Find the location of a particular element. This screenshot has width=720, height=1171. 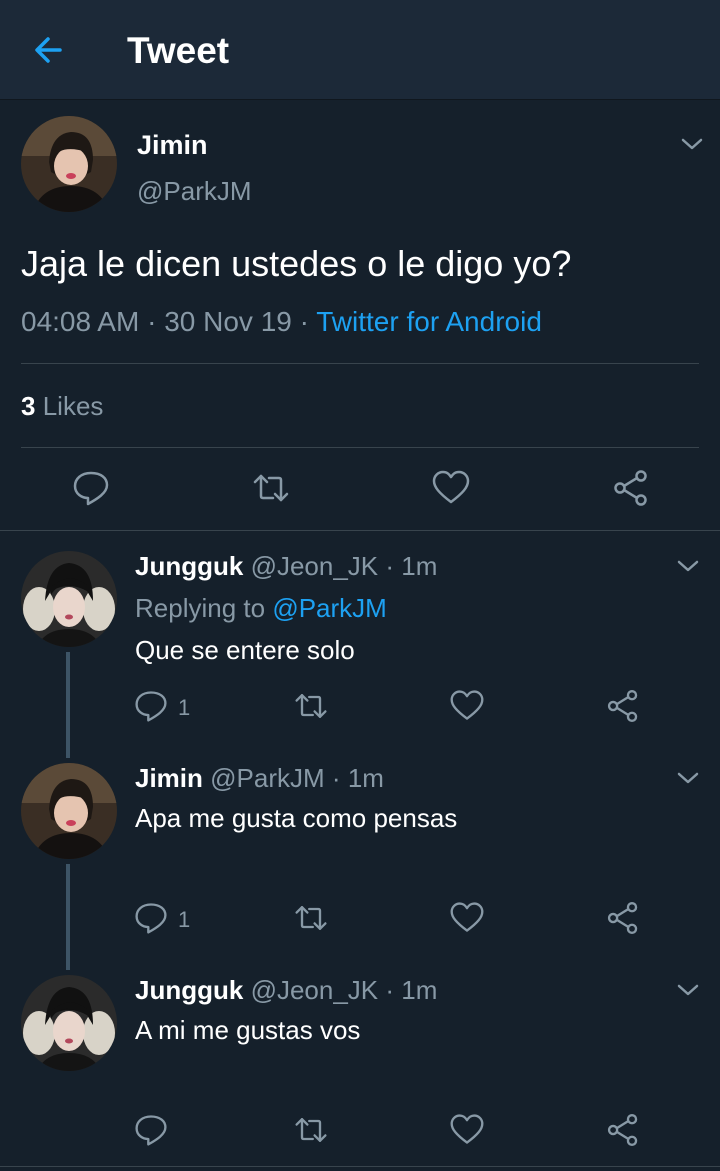

tweet-source-link: Twitter for Android is located at coordinates (429, 321).